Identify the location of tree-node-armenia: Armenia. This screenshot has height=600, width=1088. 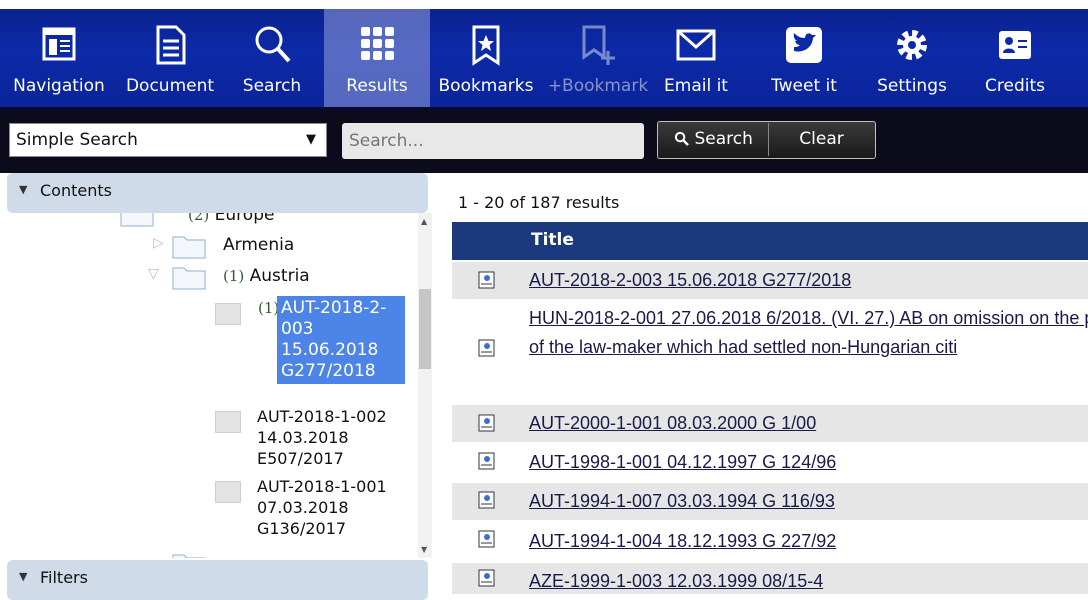
(258, 245).